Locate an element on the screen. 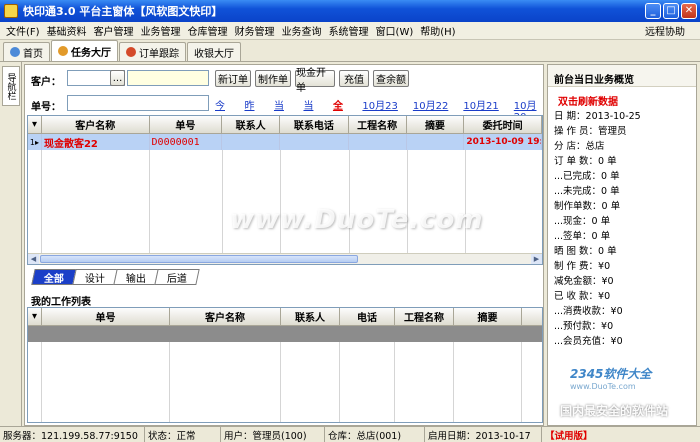 The height and width of the screenshot is (442, 700). tab-task-hall: 任务大厅 is located at coordinates (84, 50).